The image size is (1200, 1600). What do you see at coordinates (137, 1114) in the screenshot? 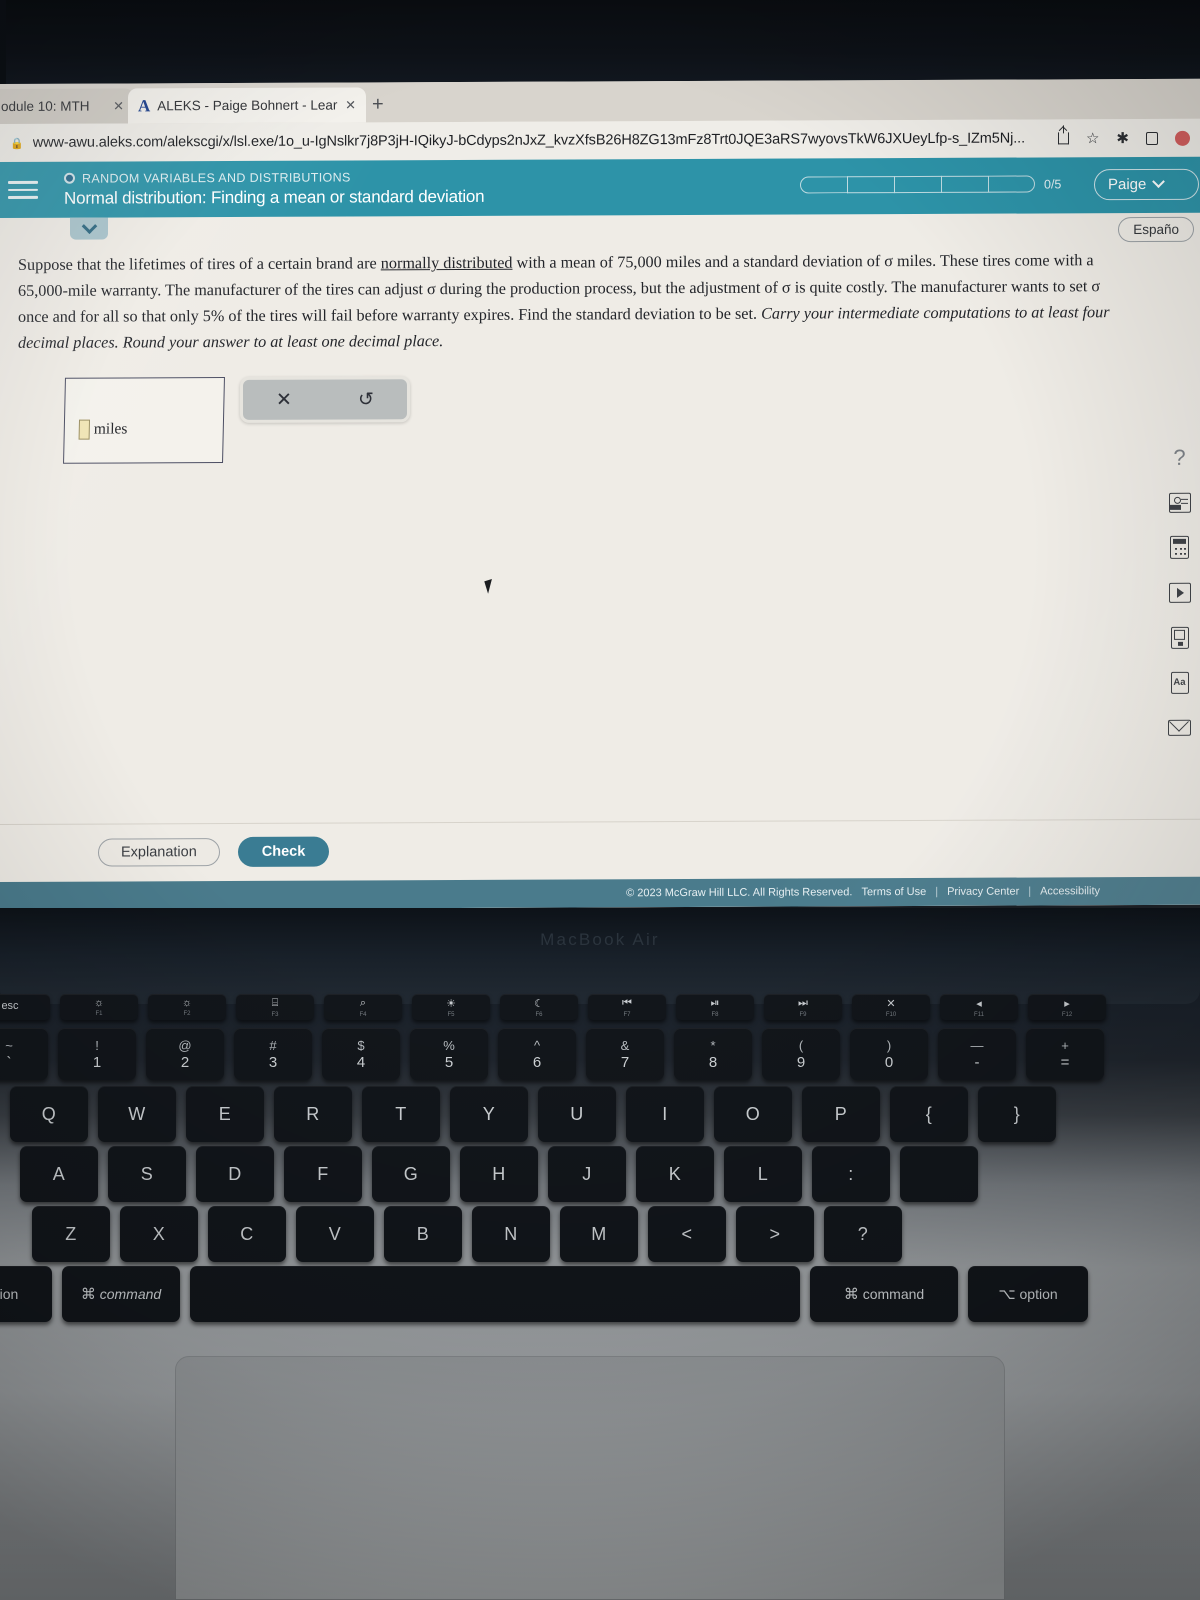
I see `key-w: W` at bounding box center [137, 1114].